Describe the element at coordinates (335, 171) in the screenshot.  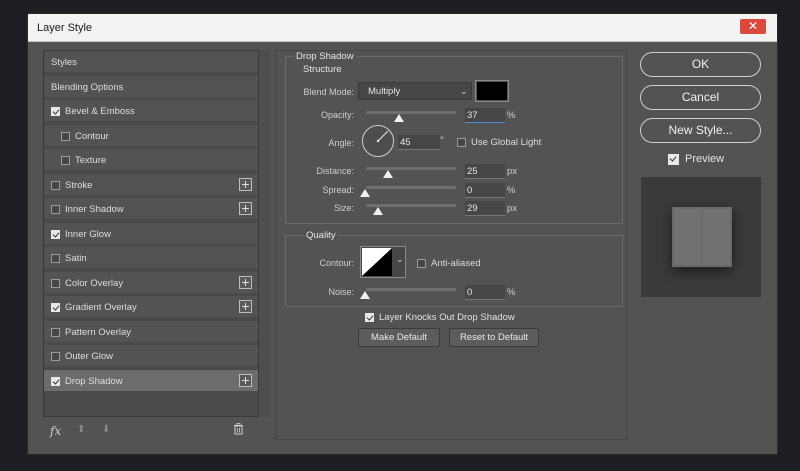
I see `distance-label: Distance:` at that location.